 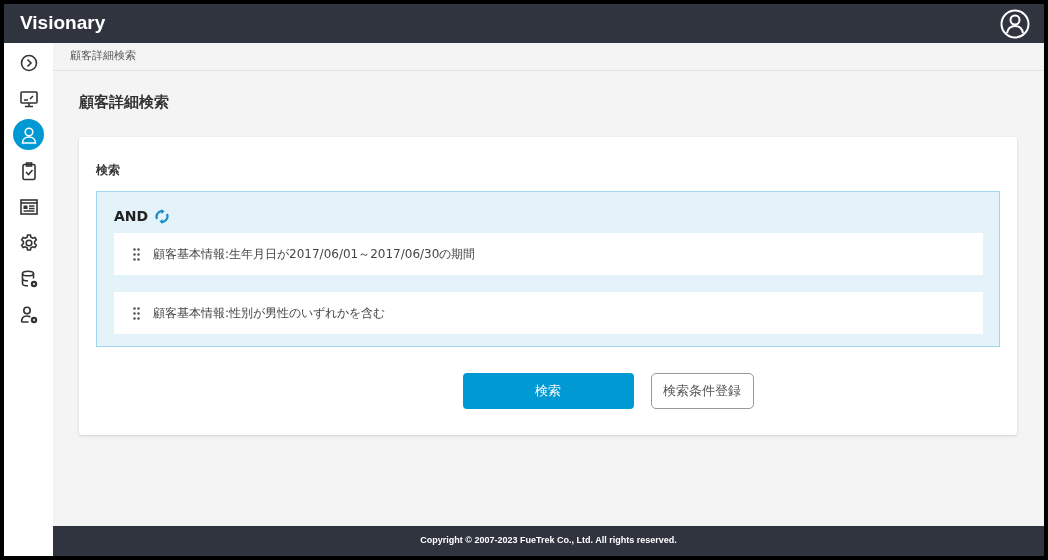 I want to click on copyright-text: Copyright © 2007-2023 FueTrek Co., Ltd. All rights reserved., so click(x=548, y=541).